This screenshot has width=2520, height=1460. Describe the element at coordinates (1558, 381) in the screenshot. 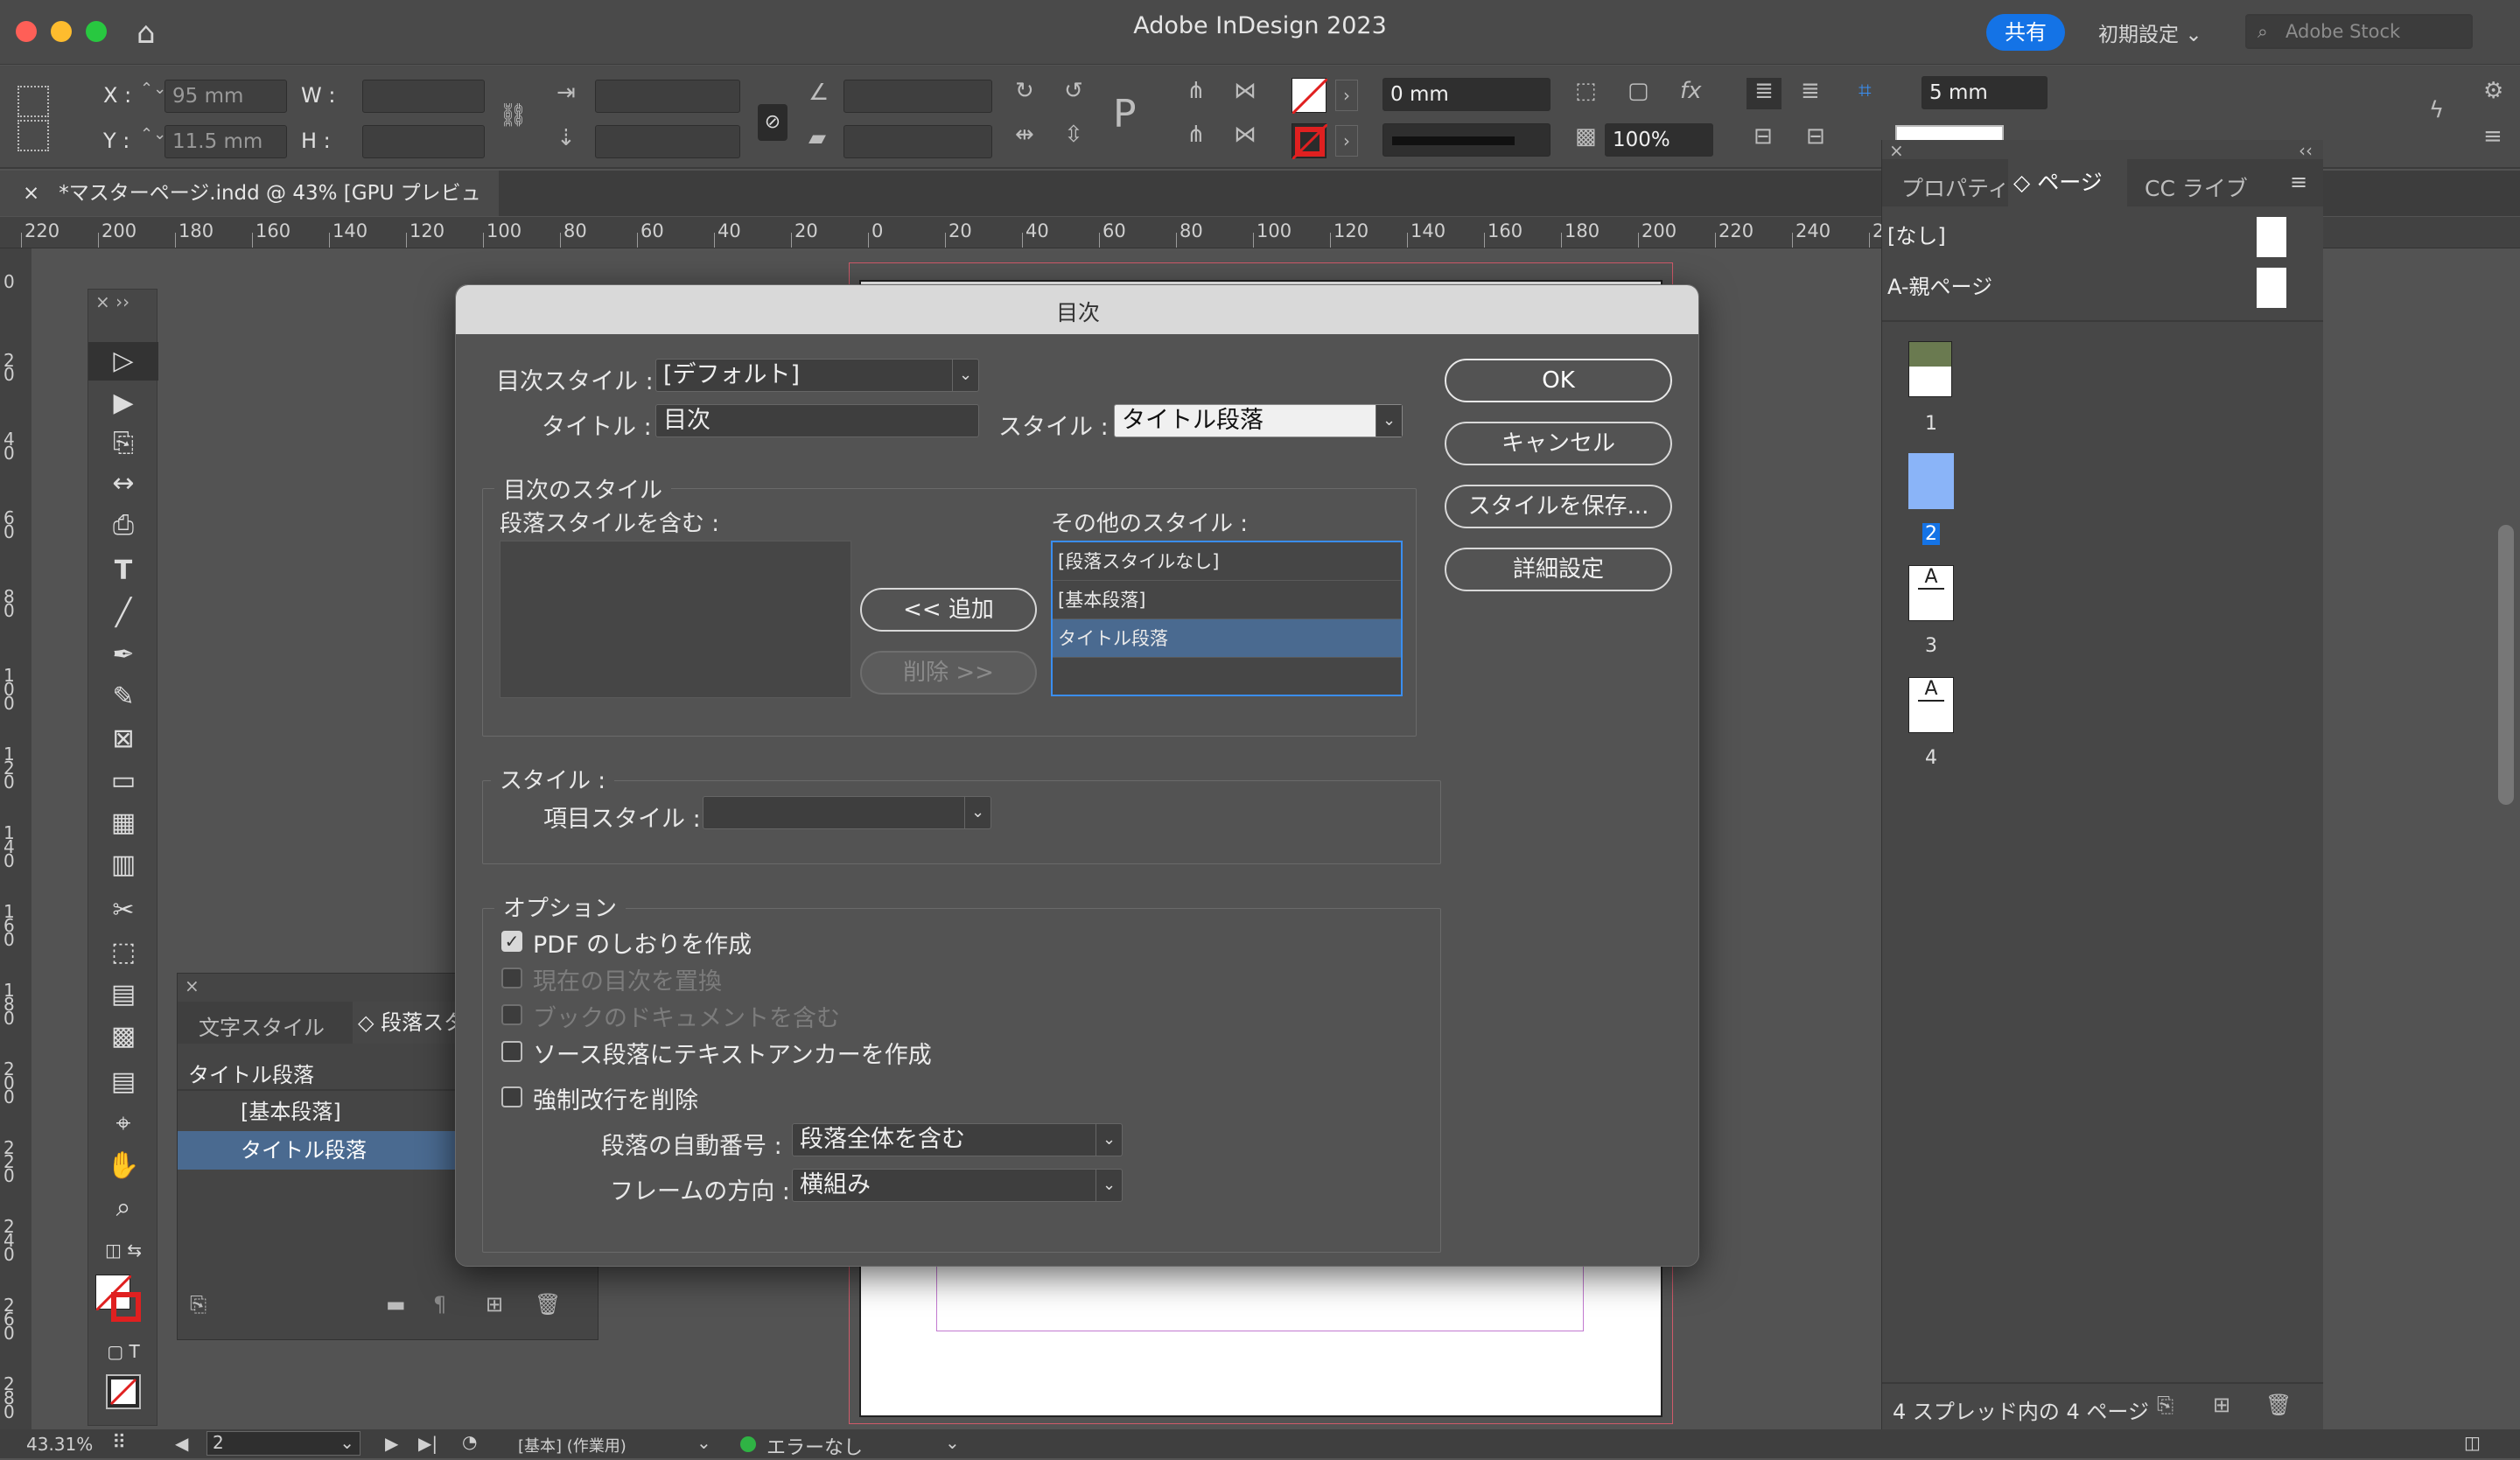

I see `ok-button: OK` at that location.